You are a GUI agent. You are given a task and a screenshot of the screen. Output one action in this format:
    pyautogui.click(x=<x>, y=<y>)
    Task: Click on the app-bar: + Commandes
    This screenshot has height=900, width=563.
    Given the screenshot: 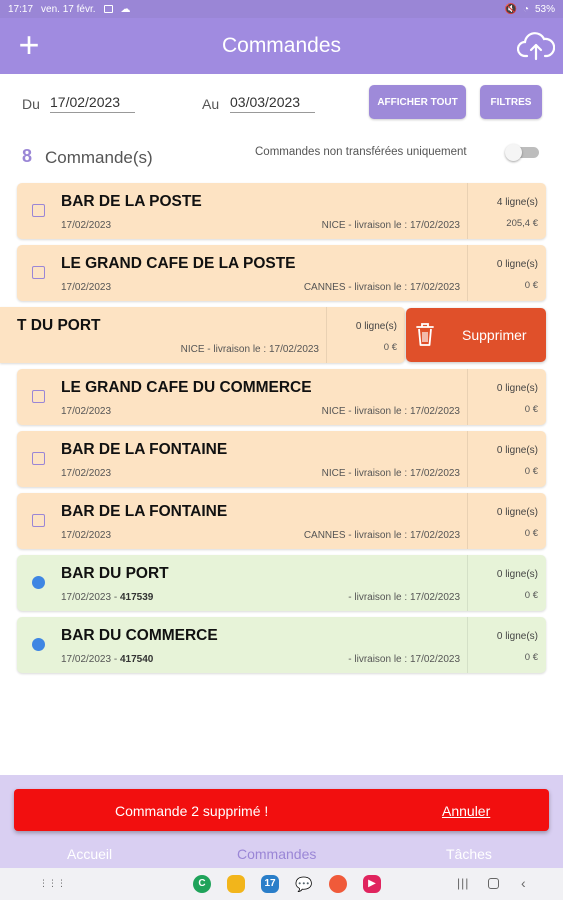 What is the action you would take?
    pyautogui.click(x=281, y=46)
    